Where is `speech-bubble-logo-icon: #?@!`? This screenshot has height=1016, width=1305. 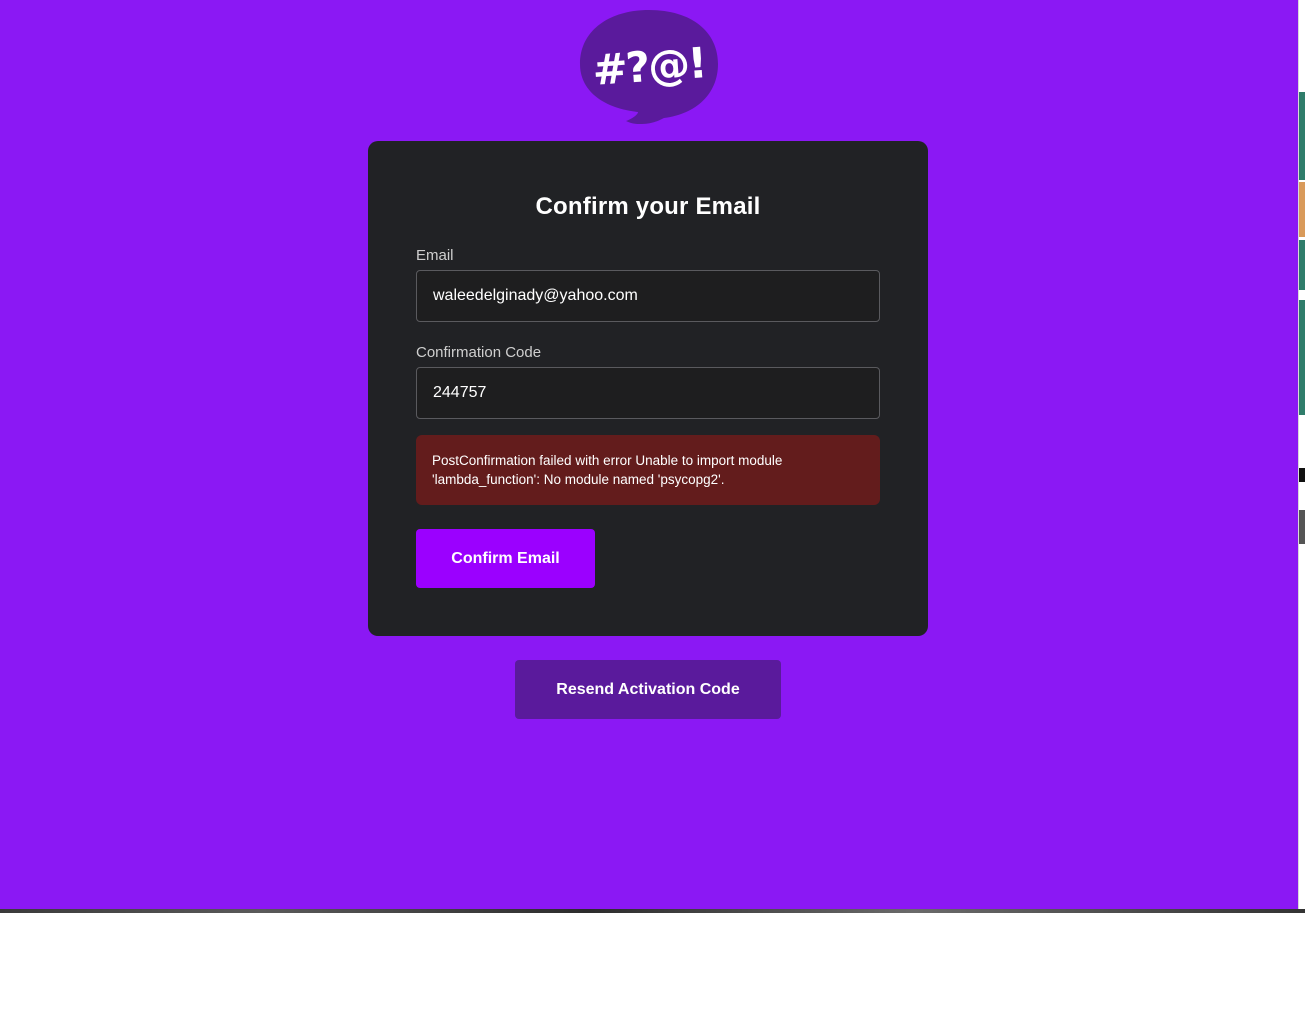
speech-bubble-logo-icon: #?@! is located at coordinates (649, 67).